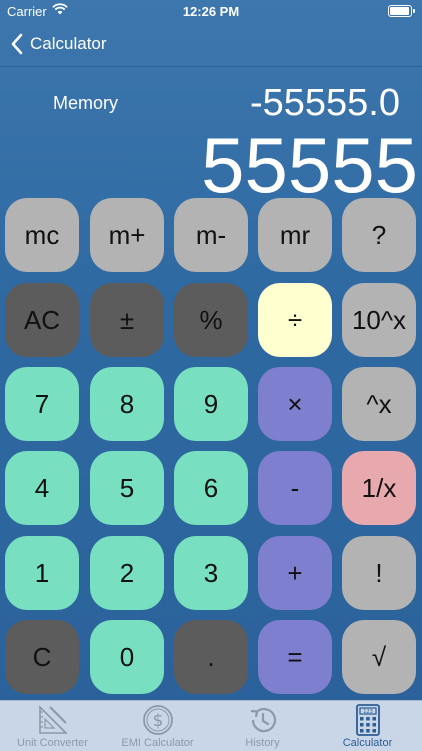 The image size is (422, 751). Describe the element at coordinates (127, 235) in the screenshot. I see `m-plus-button: m+` at that location.